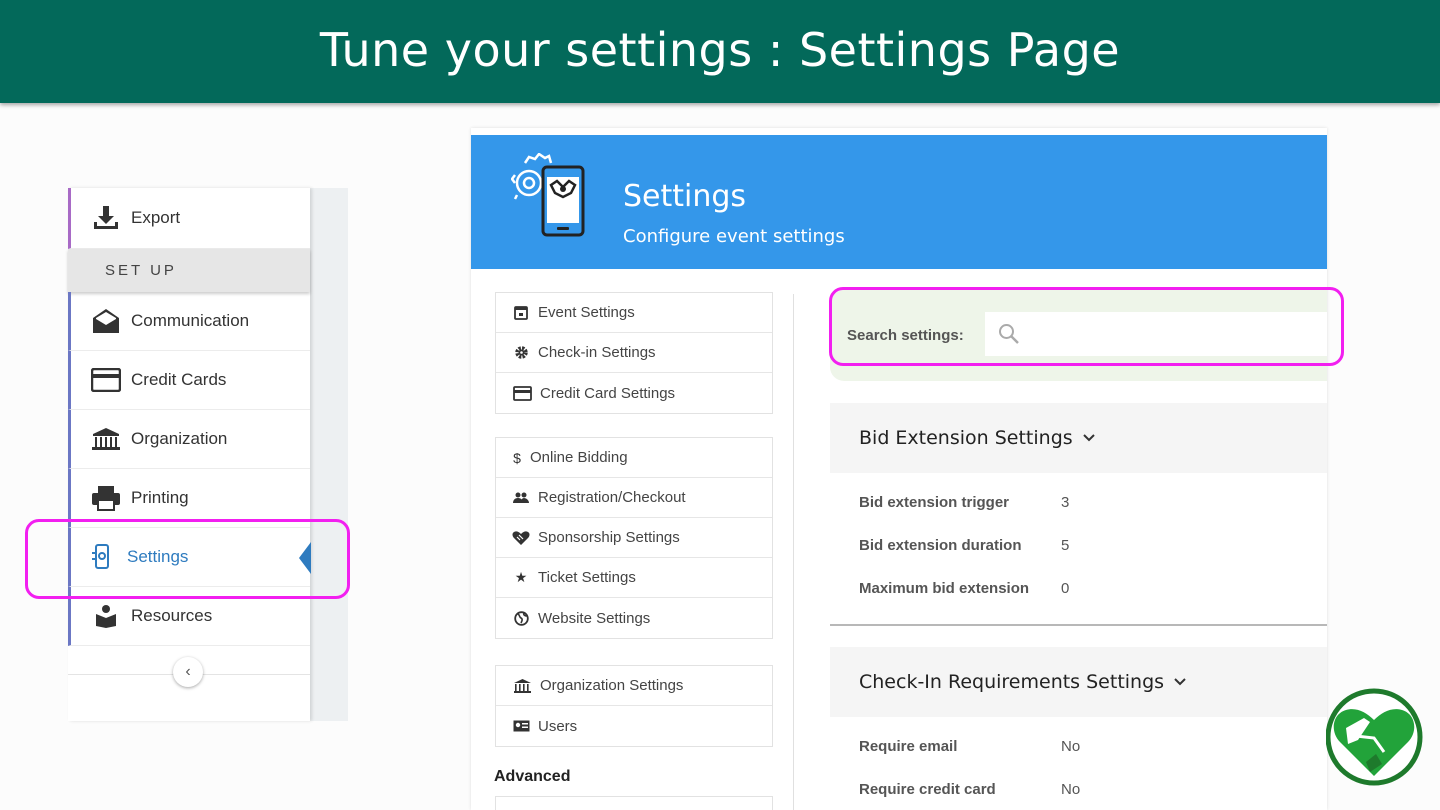 This screenshot has width=1440, height=810. I want to click on menu-item-label: Ticket Settings, so click(587, 577).